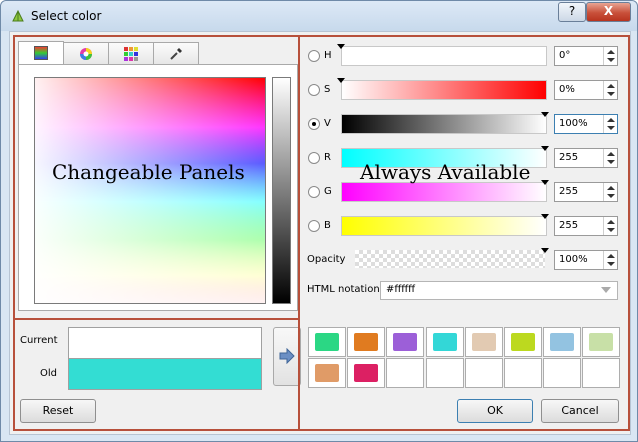 This screenshot has height=442, width=638. What do you see at coordinates (444, 192) in the screenshot?
I see `channel-slider-g` at bounding box center [444, 192].